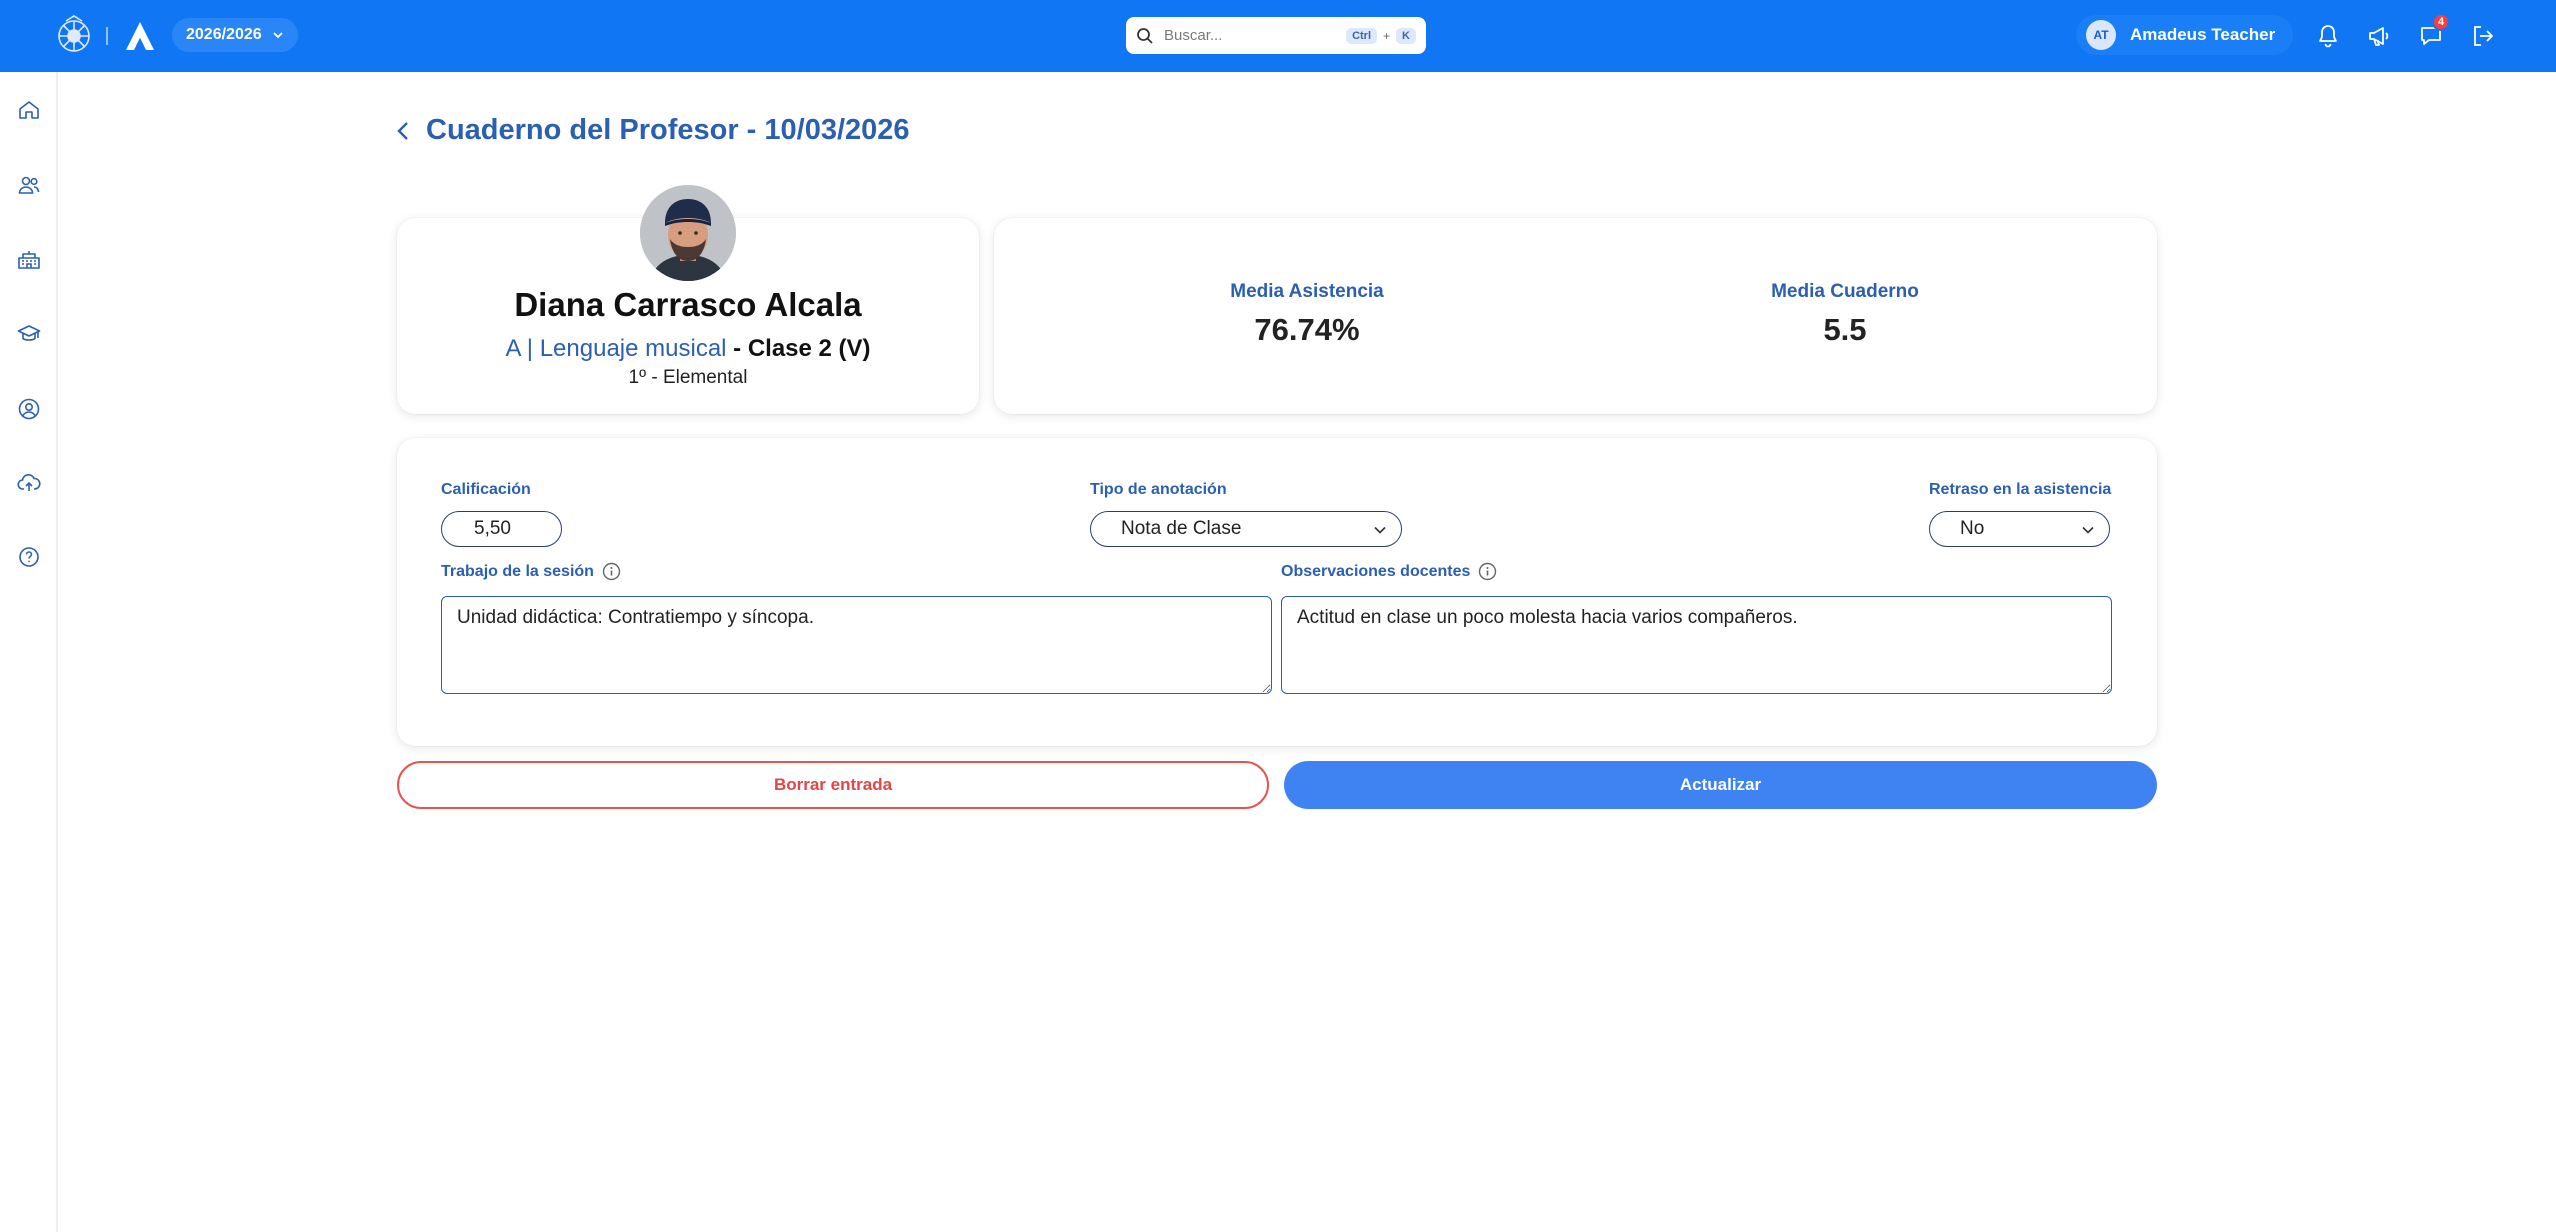 The image size is (2556, 1232). Describe the element at coordinates (688, 377) in the screenshot. I see `student-level: 1º - Elemental` at that location.